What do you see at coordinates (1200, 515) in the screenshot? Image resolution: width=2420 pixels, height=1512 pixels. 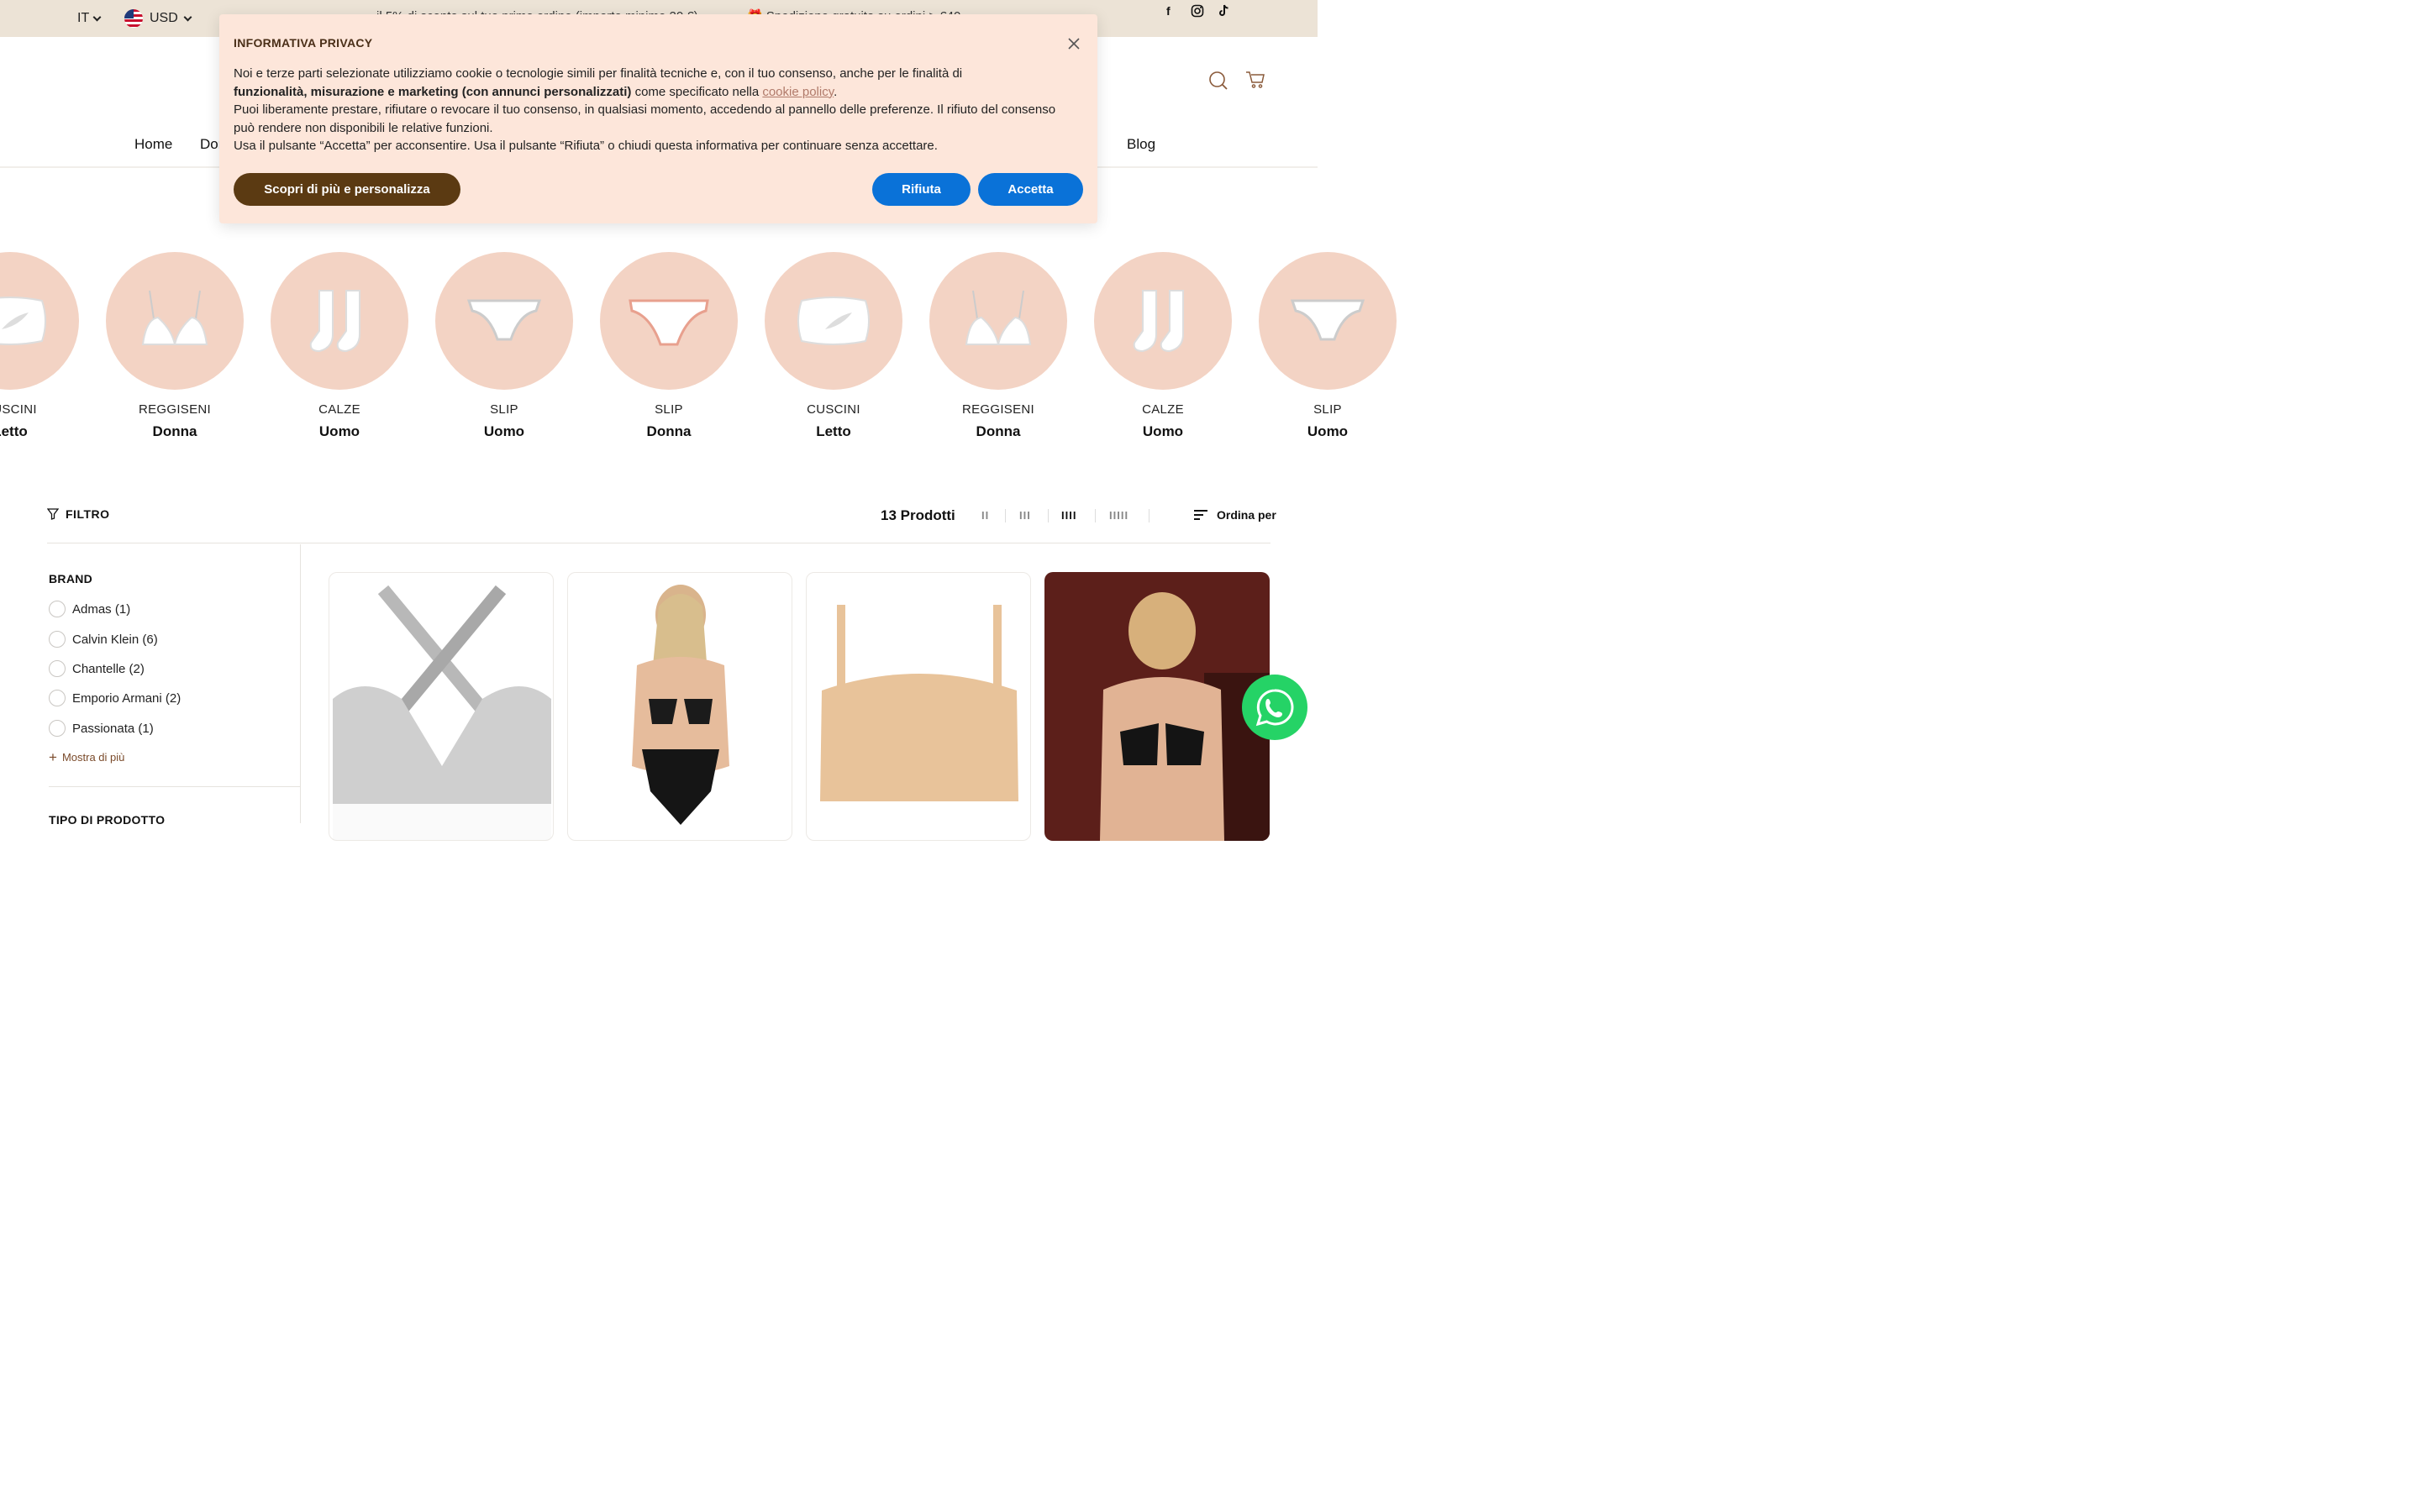 I see `sort-icon` at bounding box center [1200, 515].